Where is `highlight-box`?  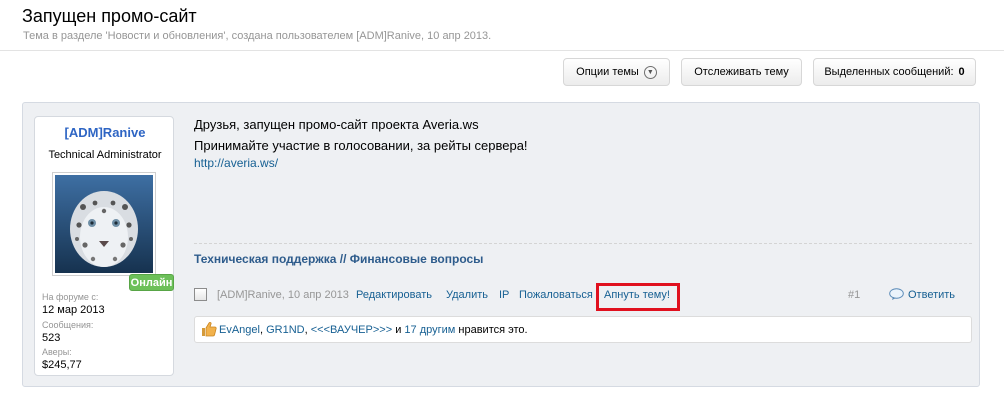
highlight-box is located at coordinates (638, 297).